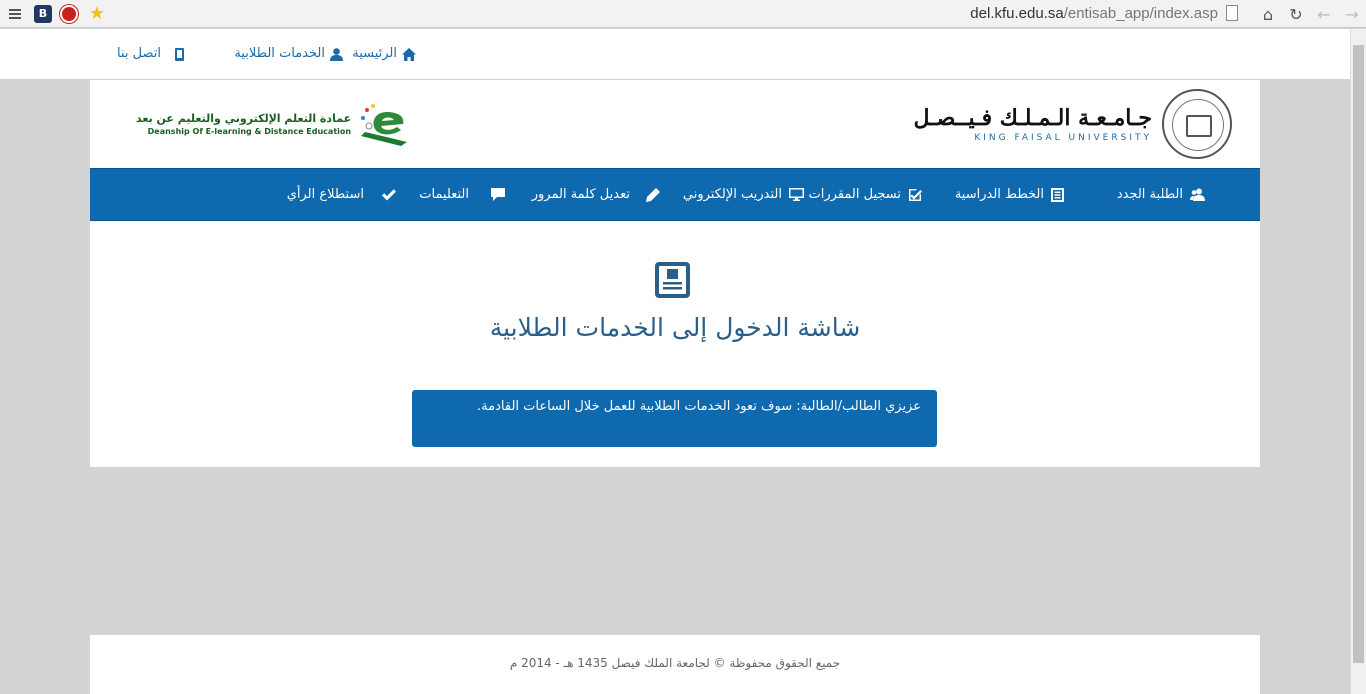 Image resolution: width=1366 pixels, height=694 pixels. I want to click on home-icon: ⌂, so click(1268, 14).